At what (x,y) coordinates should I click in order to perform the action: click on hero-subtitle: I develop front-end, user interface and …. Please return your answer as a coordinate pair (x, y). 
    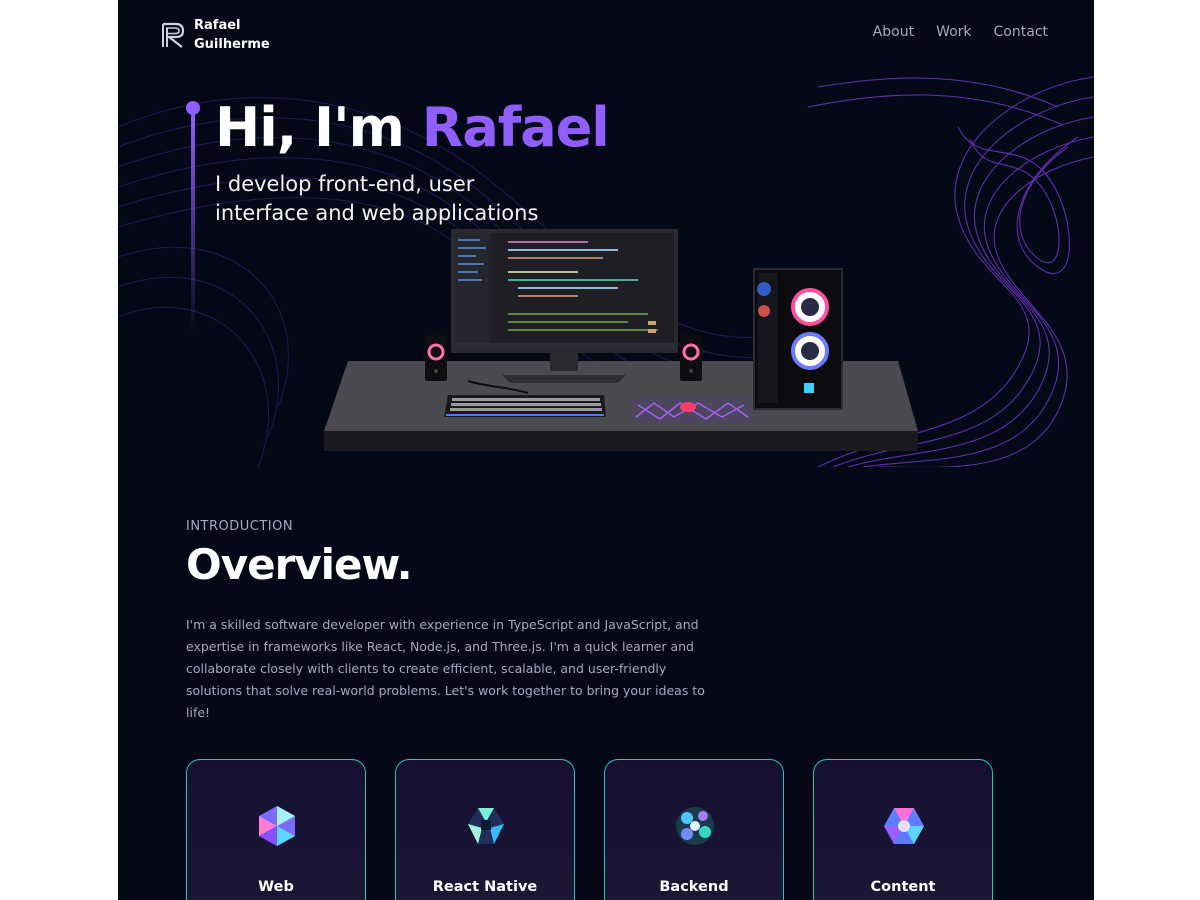
    Looking at the image, I should click on (405, 199).